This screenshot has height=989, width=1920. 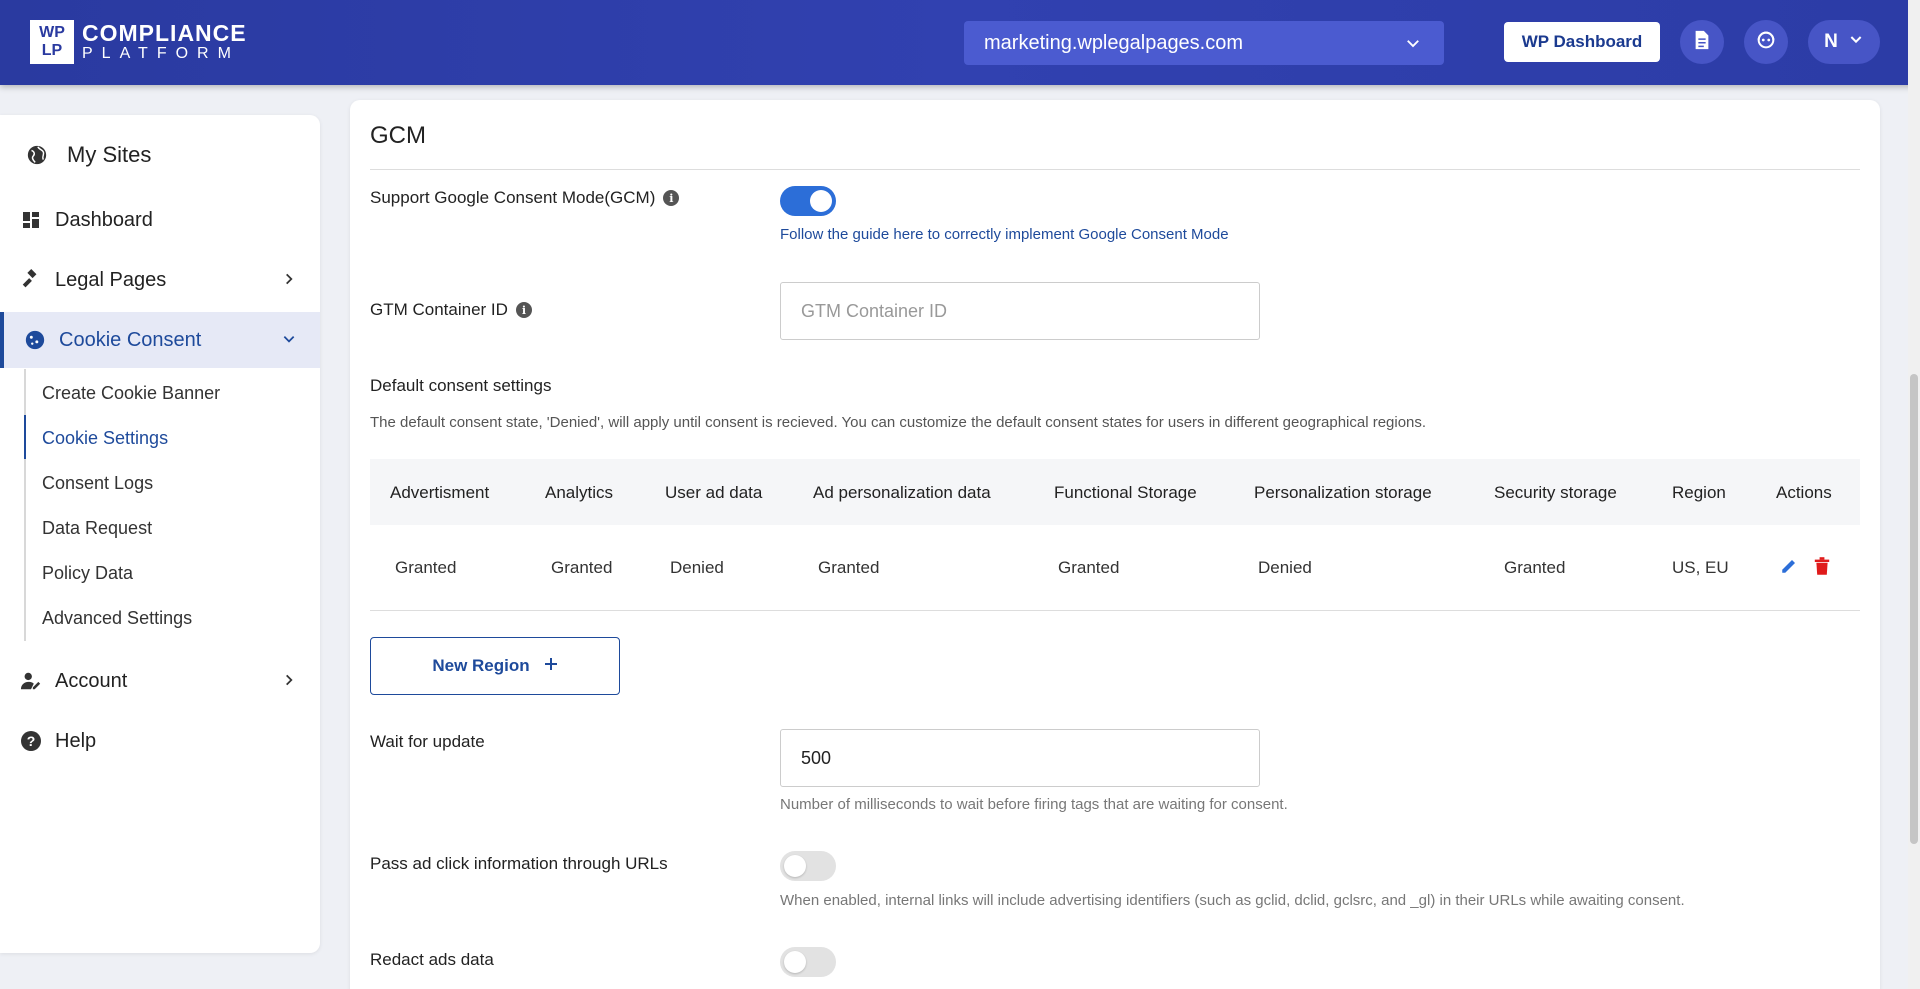 I want to click on user-initial: N, so click(x=1831, y=41).